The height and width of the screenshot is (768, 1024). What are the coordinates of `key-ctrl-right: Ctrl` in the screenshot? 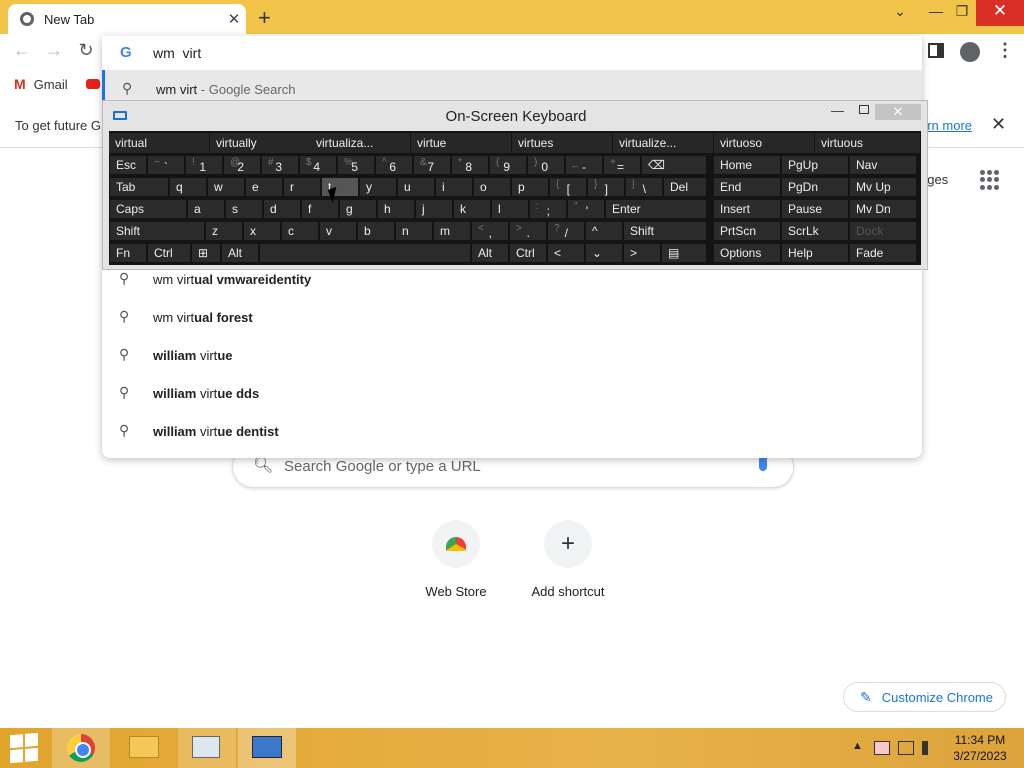 It's located at (528, 253).